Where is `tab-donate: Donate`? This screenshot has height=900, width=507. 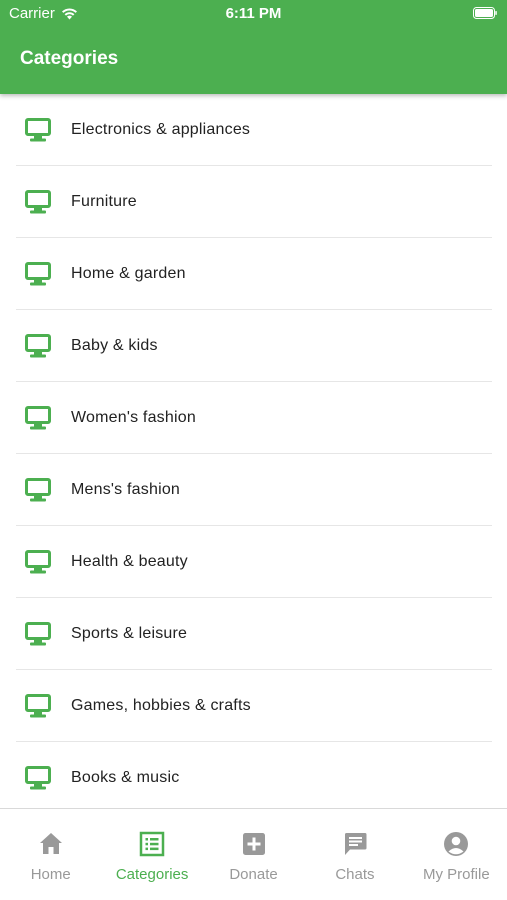 tab-donate: Donate is located at coordinates (253, 854).